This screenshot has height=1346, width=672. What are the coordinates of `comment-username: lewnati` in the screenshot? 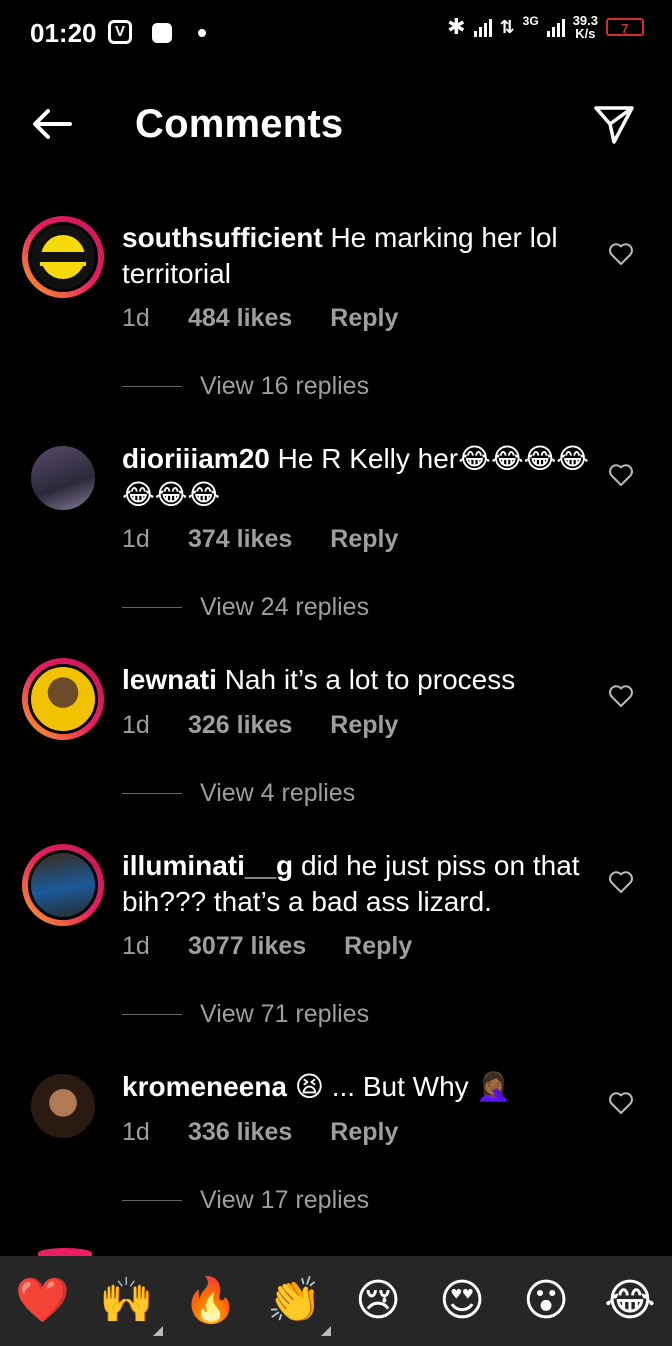 It's located at (169, 679).